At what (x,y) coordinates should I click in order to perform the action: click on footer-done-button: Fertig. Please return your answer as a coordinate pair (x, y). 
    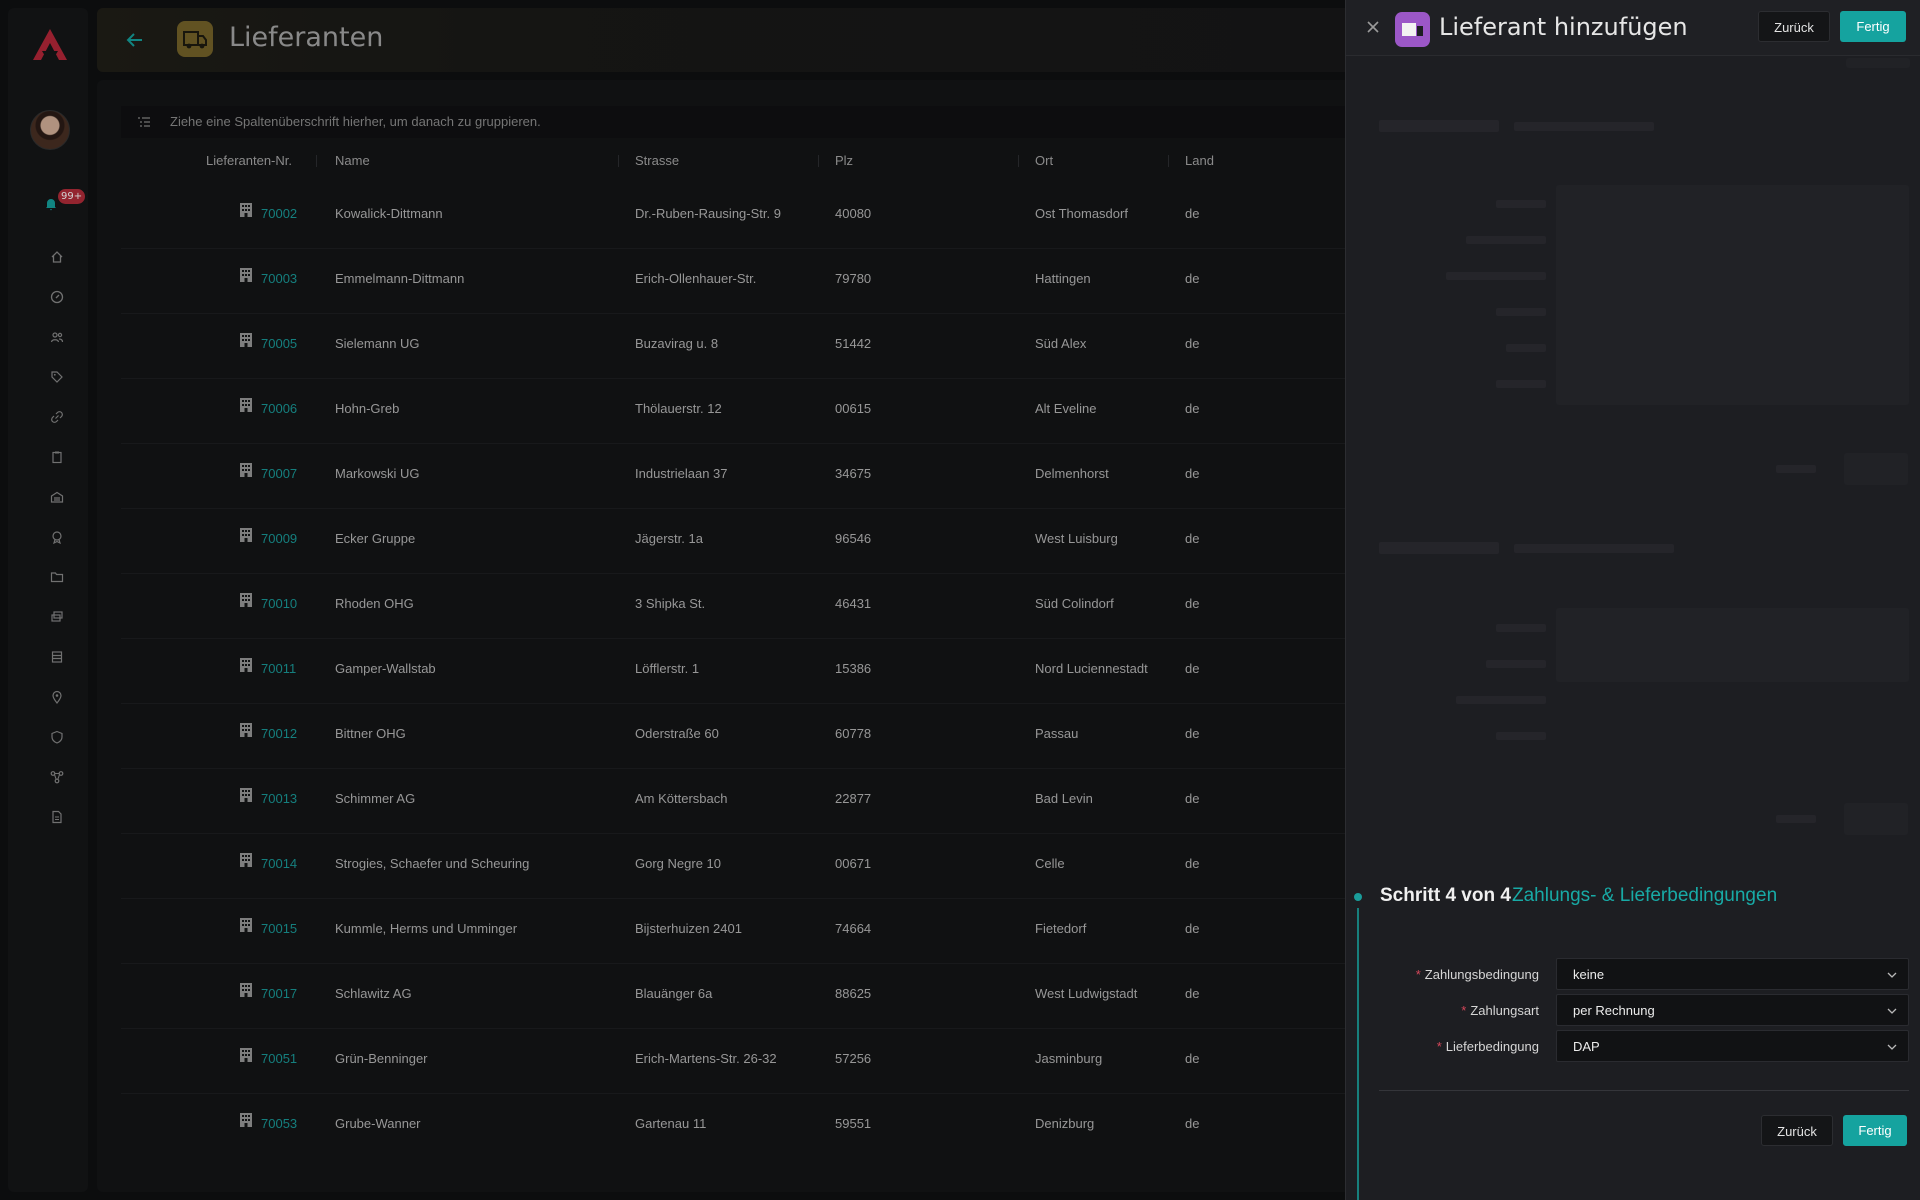
    Looking at the image, I should click on (1875, 1130).